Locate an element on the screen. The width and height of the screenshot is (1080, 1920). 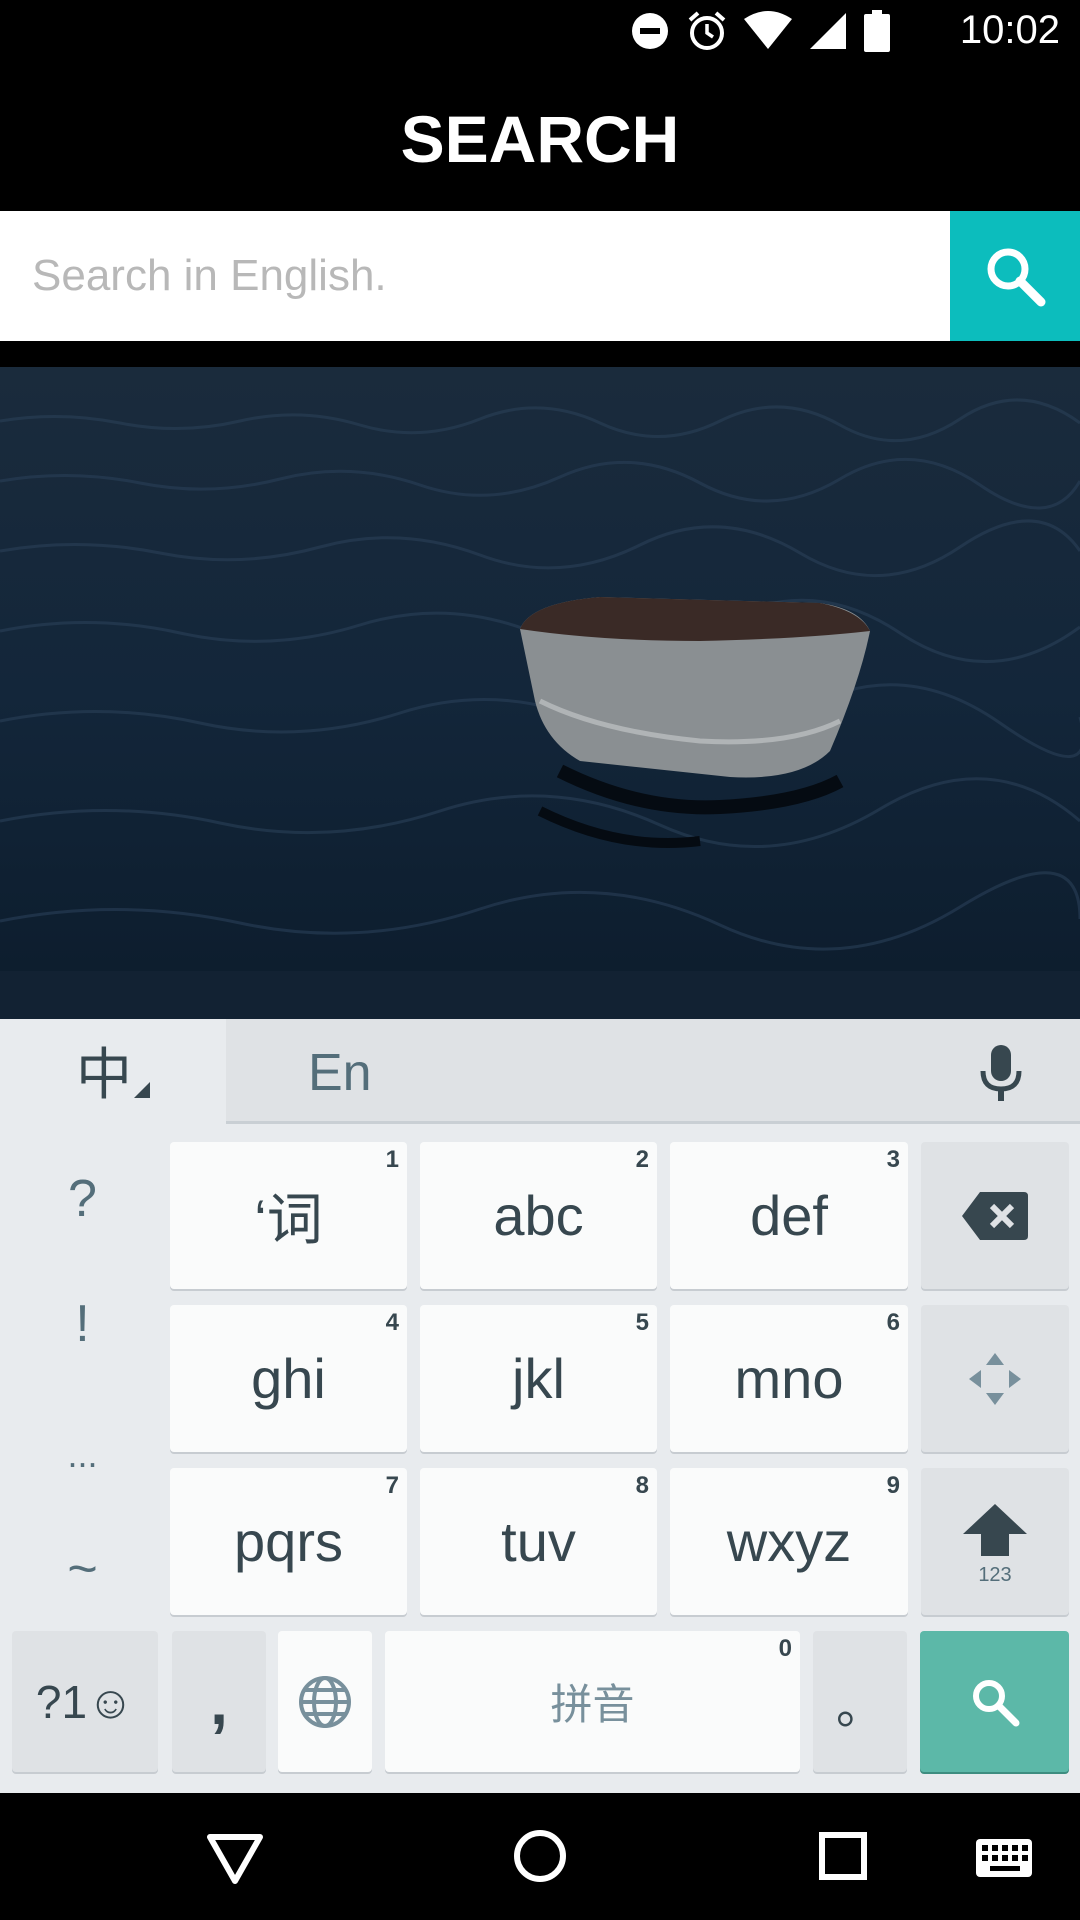
key-label: mno is located at coordinates (789, 1378).